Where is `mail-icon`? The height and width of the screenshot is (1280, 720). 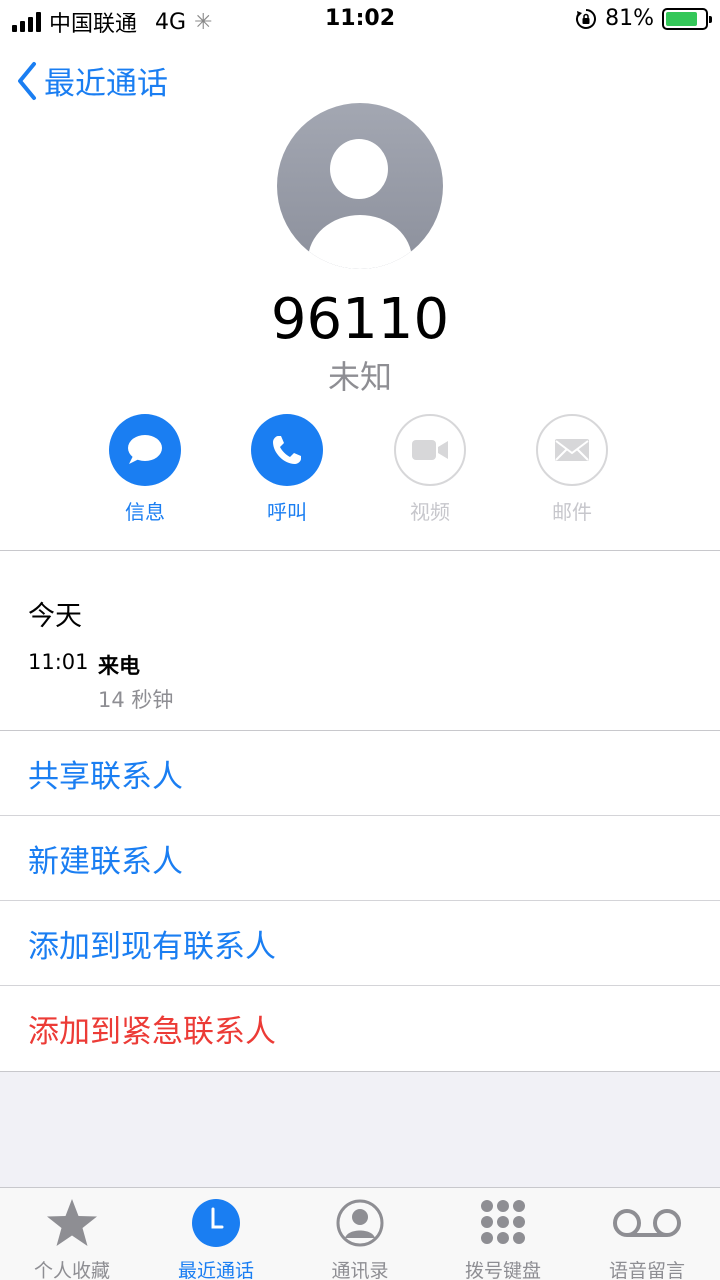 mail-icon is located at coordinates (572, 450).